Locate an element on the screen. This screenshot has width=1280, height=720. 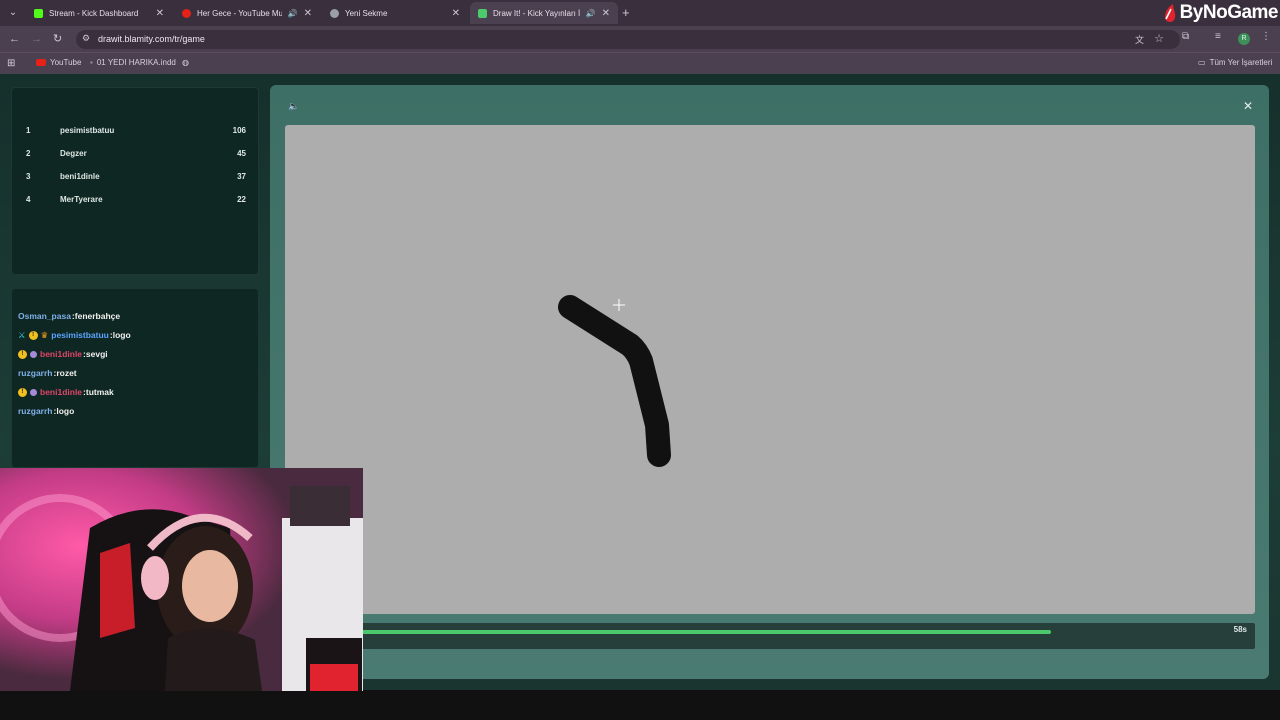
tab-search-icon: ⌄ is located at coordinates (13, 13).